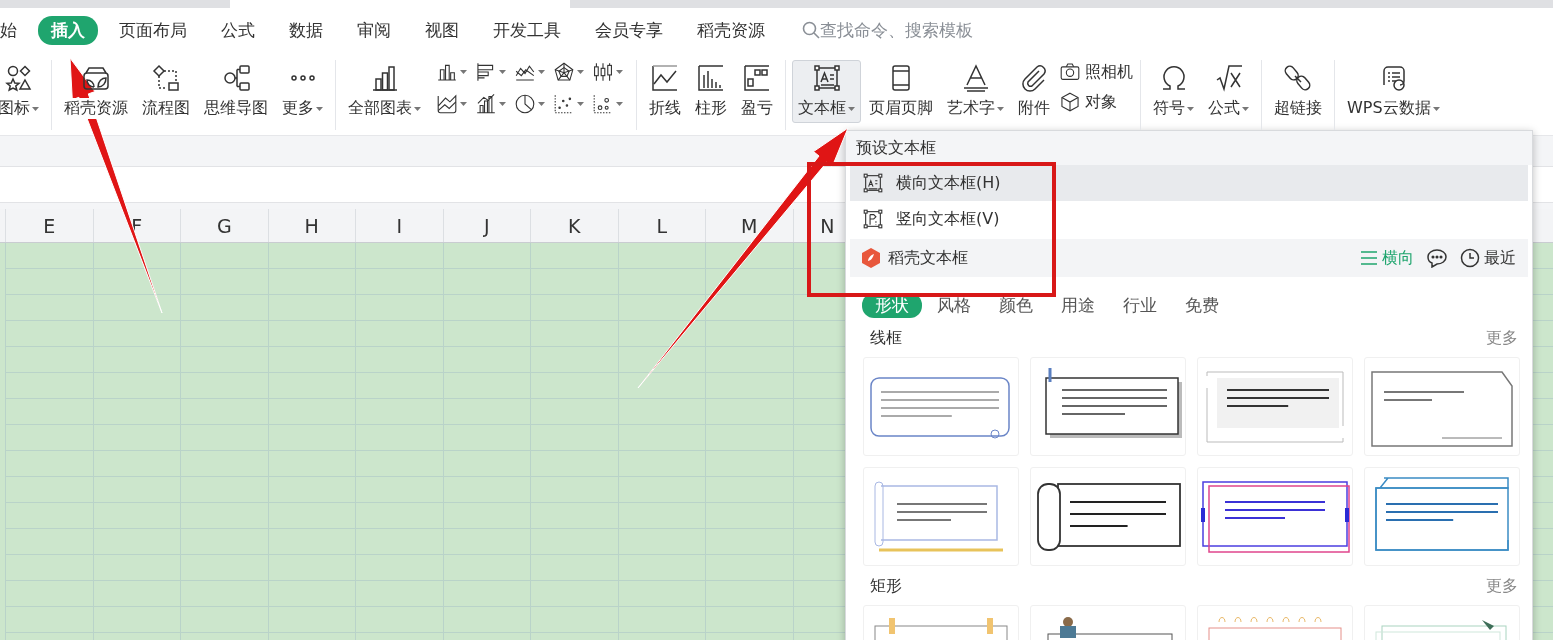 This screenshot has width=1553, height=640. Describe the element at coordinates (15, 30) in the screenshot. I see `ribbon-tab: 始` at that location.